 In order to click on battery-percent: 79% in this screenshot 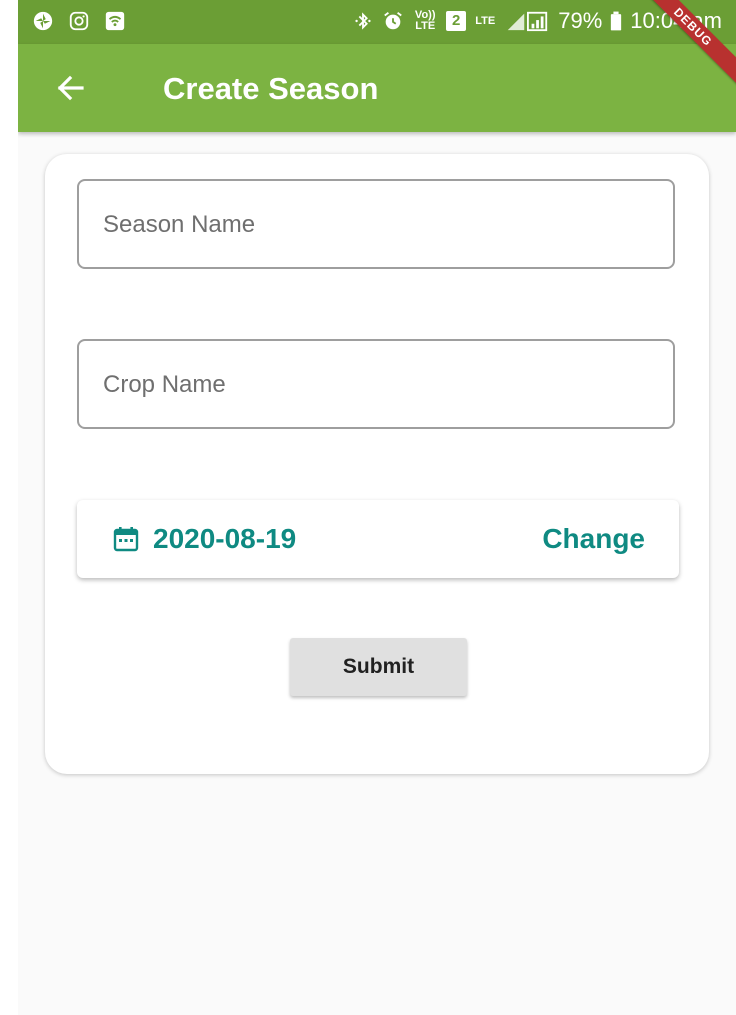, I will do `click(580, 20)`.